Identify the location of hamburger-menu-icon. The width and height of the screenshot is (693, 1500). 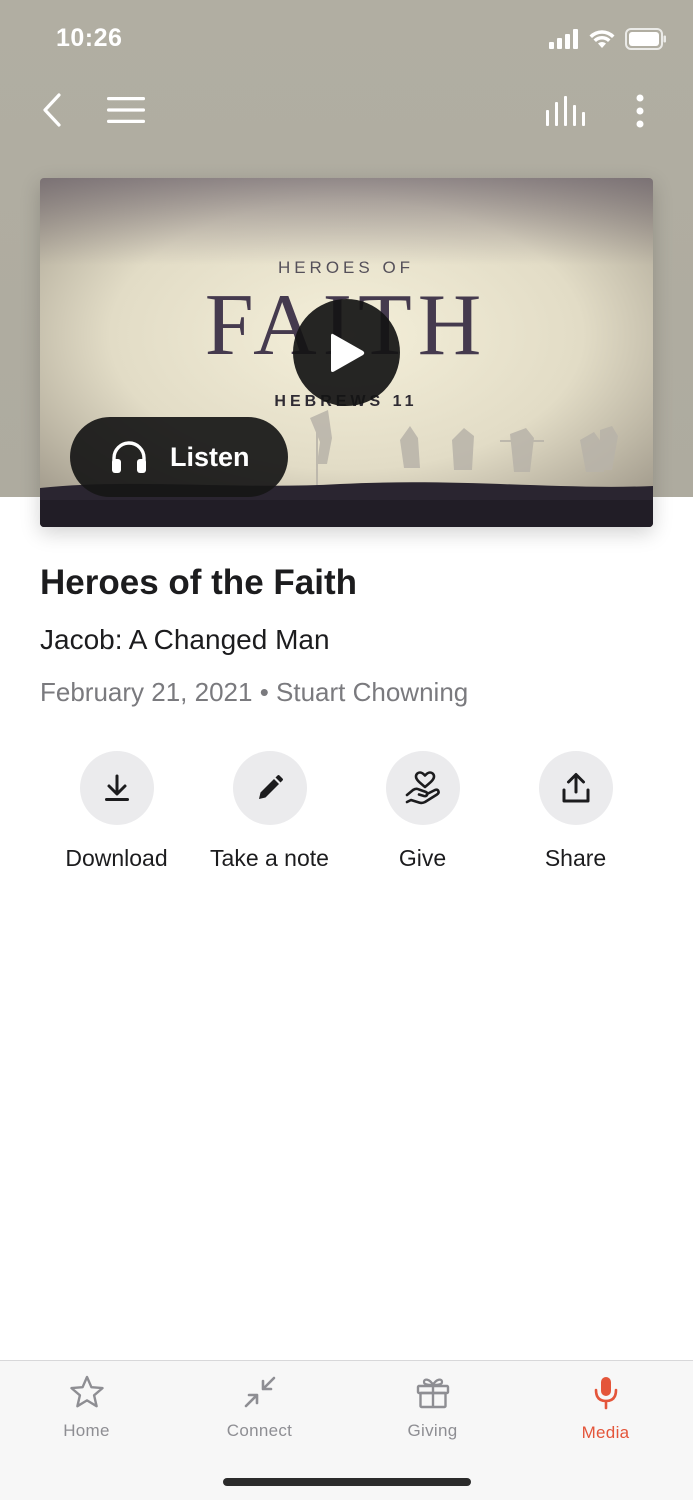
(126, 110).